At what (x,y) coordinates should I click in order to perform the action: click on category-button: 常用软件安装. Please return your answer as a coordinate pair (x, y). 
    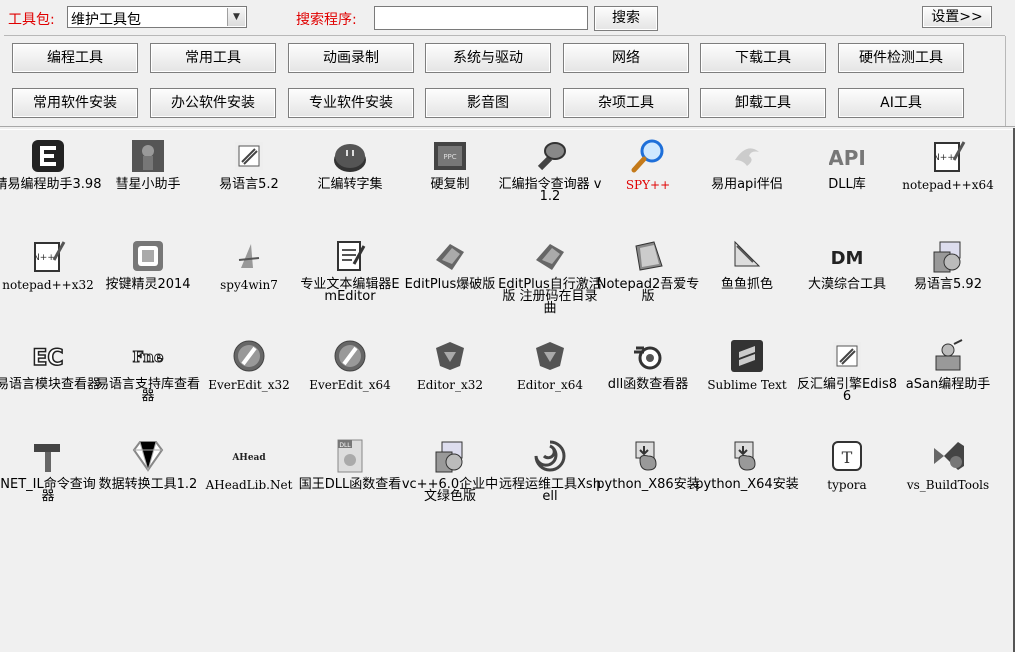
    Looking at the image, I should click on (75, 103).